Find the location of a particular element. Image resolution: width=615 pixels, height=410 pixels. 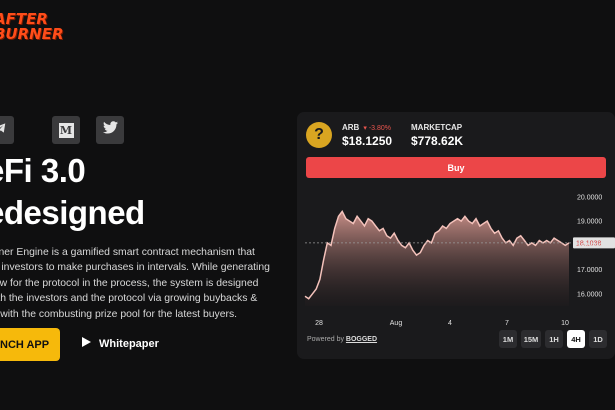

x-tick-label: 4 is located at coordinates (450, 323).